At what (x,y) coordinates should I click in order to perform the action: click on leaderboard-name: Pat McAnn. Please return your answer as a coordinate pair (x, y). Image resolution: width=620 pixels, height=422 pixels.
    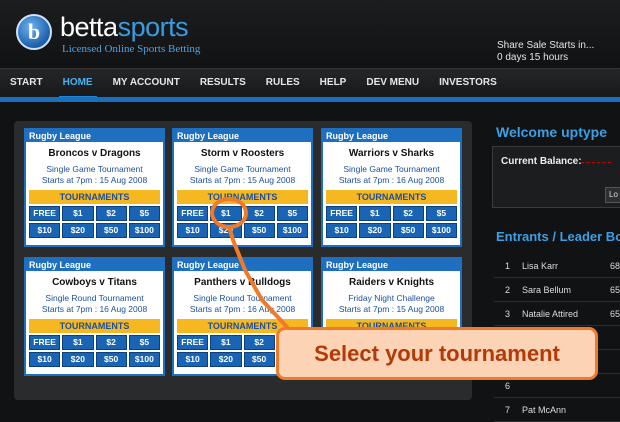
    Looking at the image, I should click on (544, 410).